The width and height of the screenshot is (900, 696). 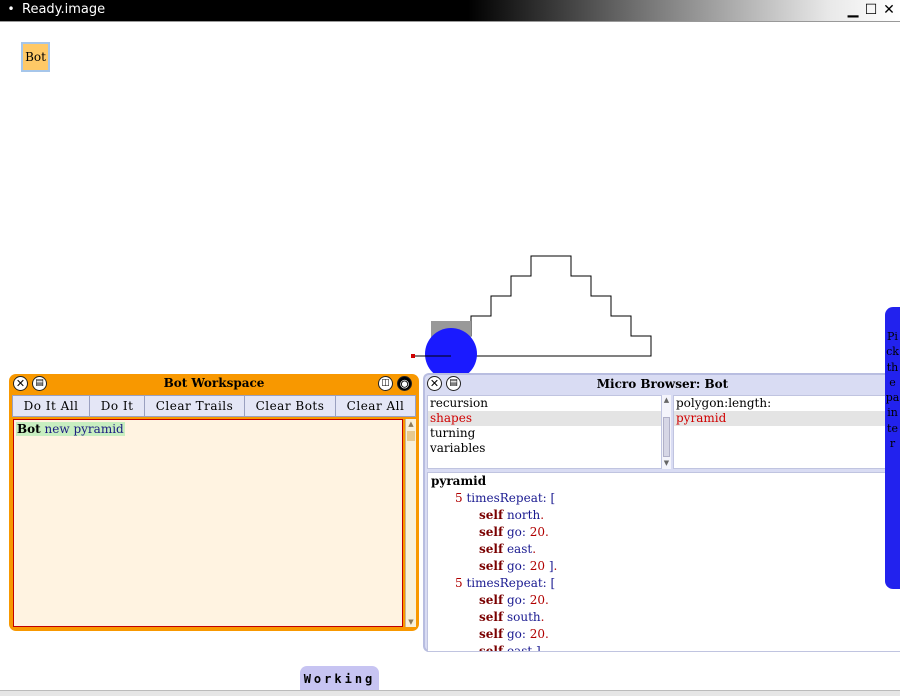 I want to click on pyramid-trail, so click(x=551, y=306).